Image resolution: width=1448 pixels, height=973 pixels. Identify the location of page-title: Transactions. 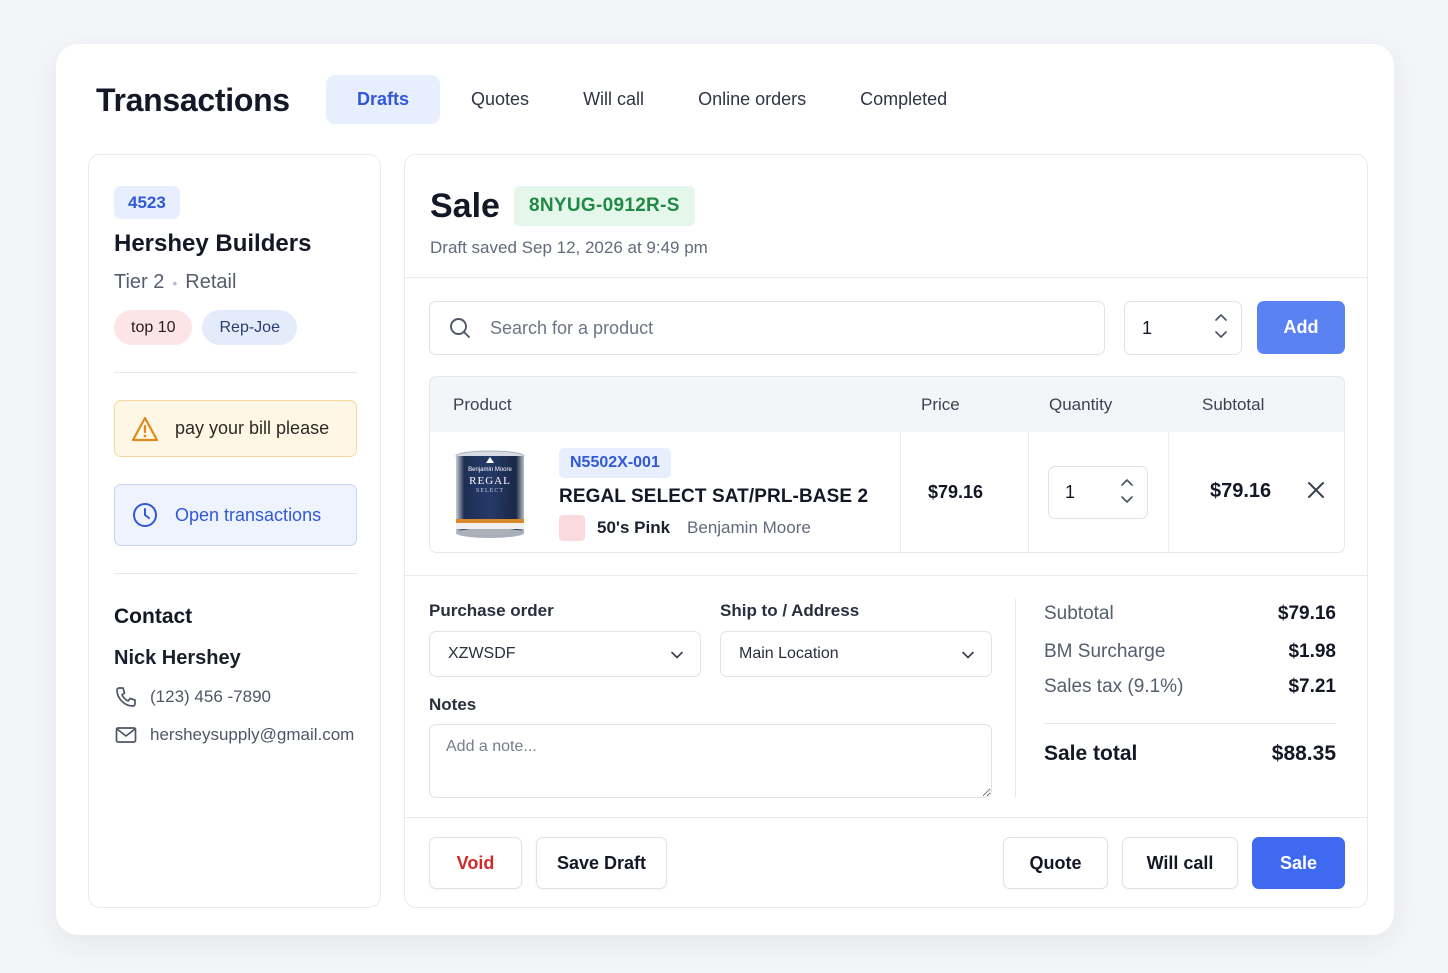
(193, 100).